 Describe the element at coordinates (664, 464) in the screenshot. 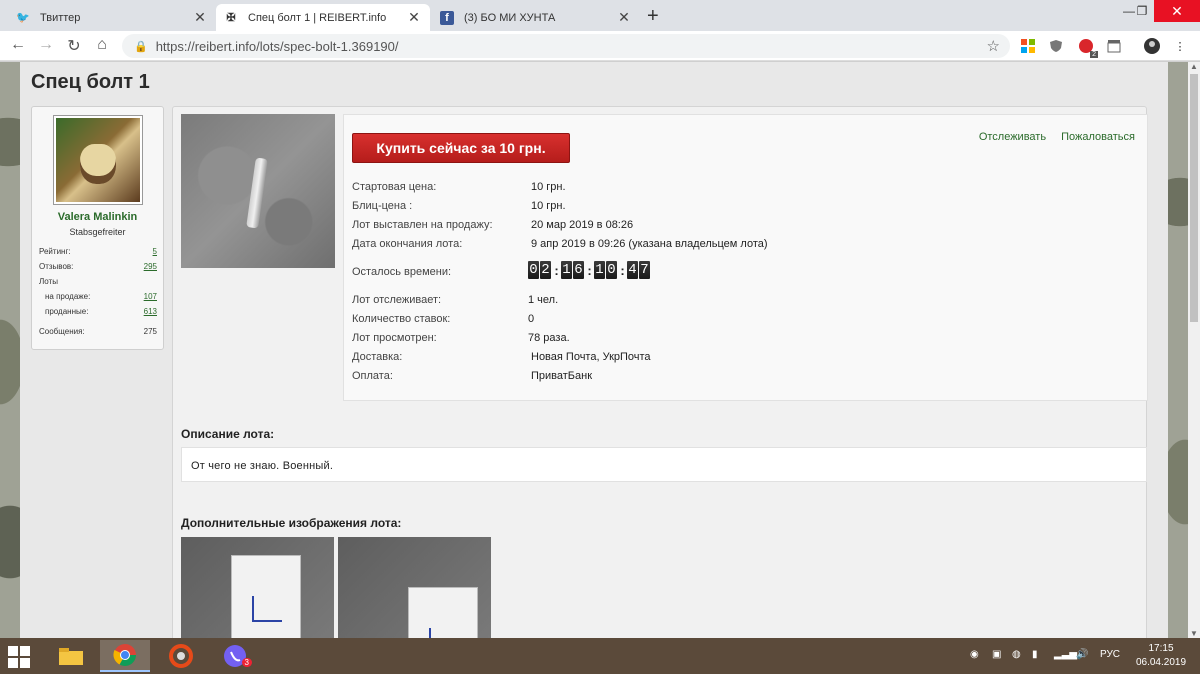

I see `description-text: От чего не знаю. Военный.` at that location.